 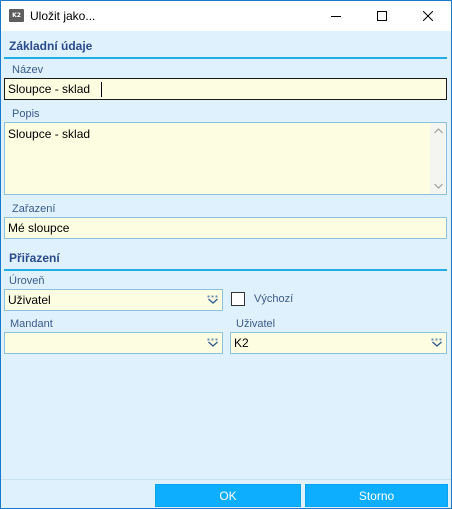 I want to click on default-label: Výchozí, so click(x=273, y=299).